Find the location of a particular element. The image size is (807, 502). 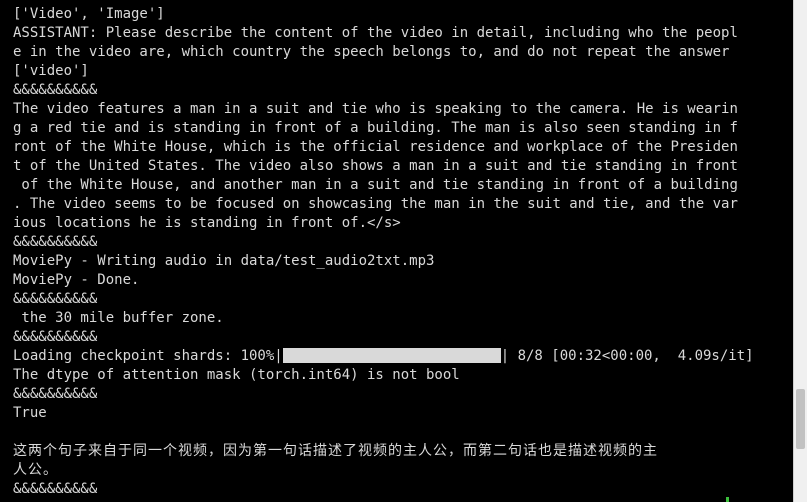

terminal-line: MoviePy - Done. is located at coordinates (76, 280).